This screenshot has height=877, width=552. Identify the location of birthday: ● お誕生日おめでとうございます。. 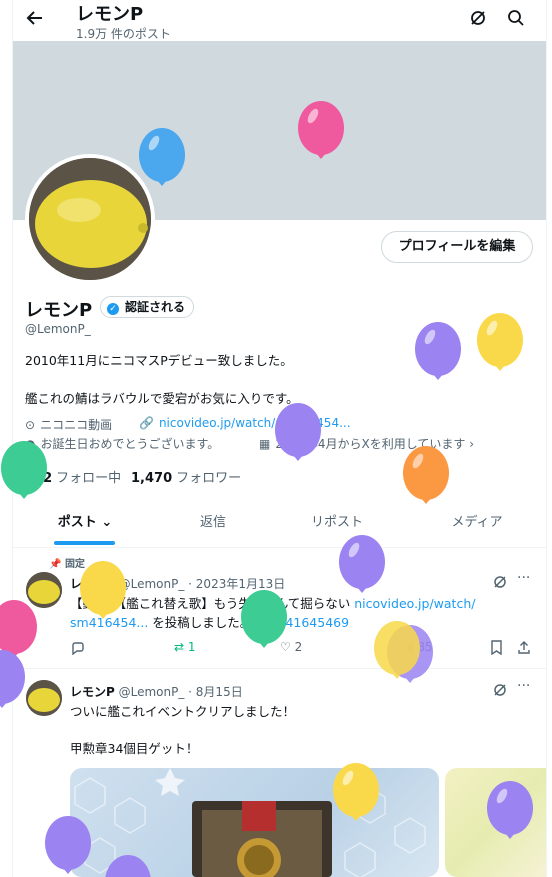
(122, 443).